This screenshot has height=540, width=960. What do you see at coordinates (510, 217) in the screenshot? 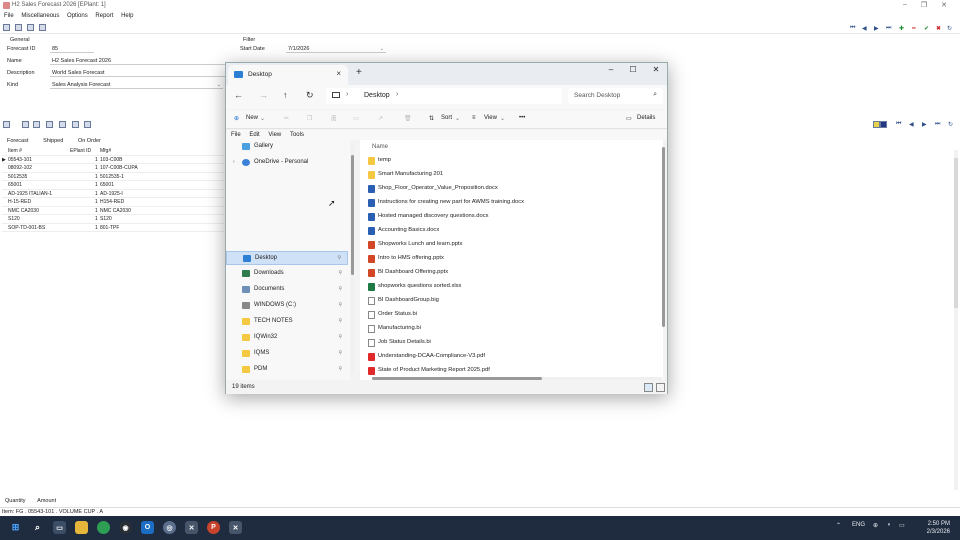
I see `file-item: Hosted managed discovery questions.docx` at bounding box center [510, 217].